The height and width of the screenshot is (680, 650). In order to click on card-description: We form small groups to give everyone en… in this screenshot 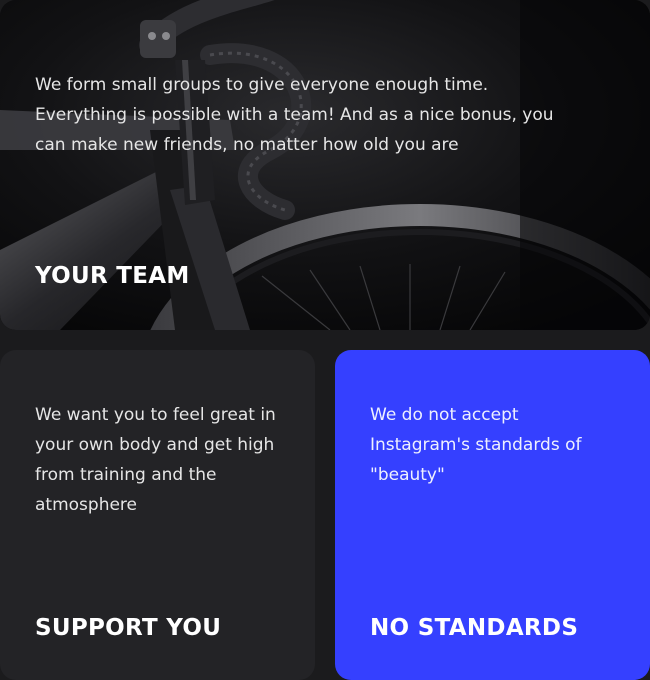, I will do `click(294, 115)`.